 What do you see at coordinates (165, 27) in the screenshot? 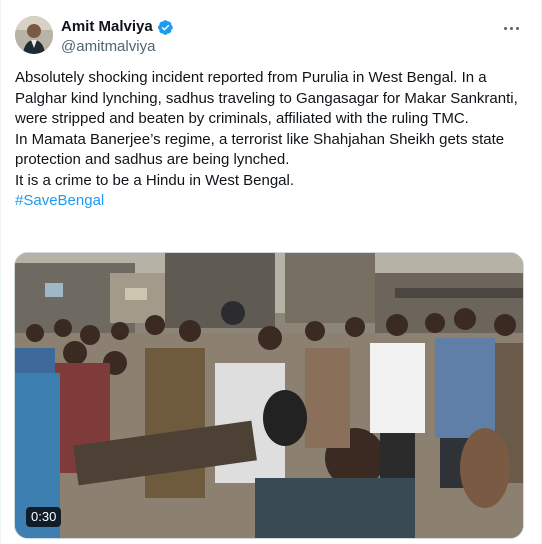
I see `verified-badge-icon` at bounding box center [165, 27].